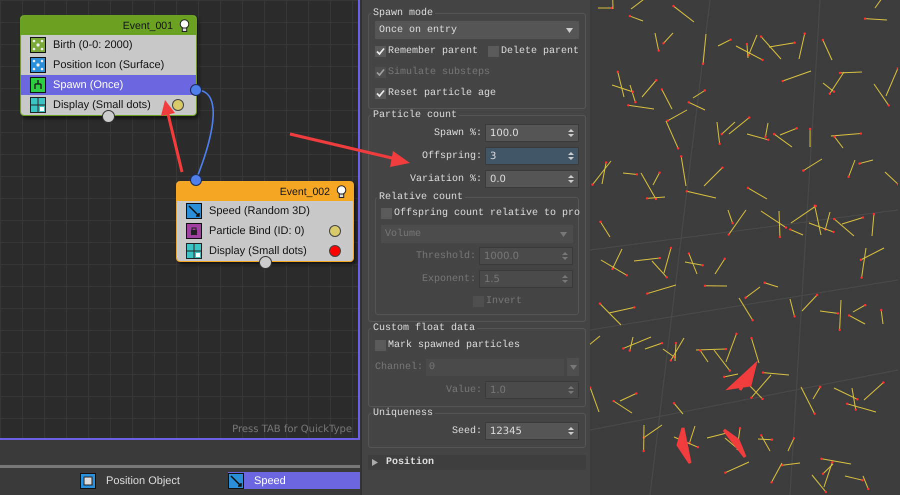 The width and height of the screenshot is (900, 495). Describe the element at coordinates (540, 51) in the screenshot. I see `checkbox-label: Delete parent` at that location.